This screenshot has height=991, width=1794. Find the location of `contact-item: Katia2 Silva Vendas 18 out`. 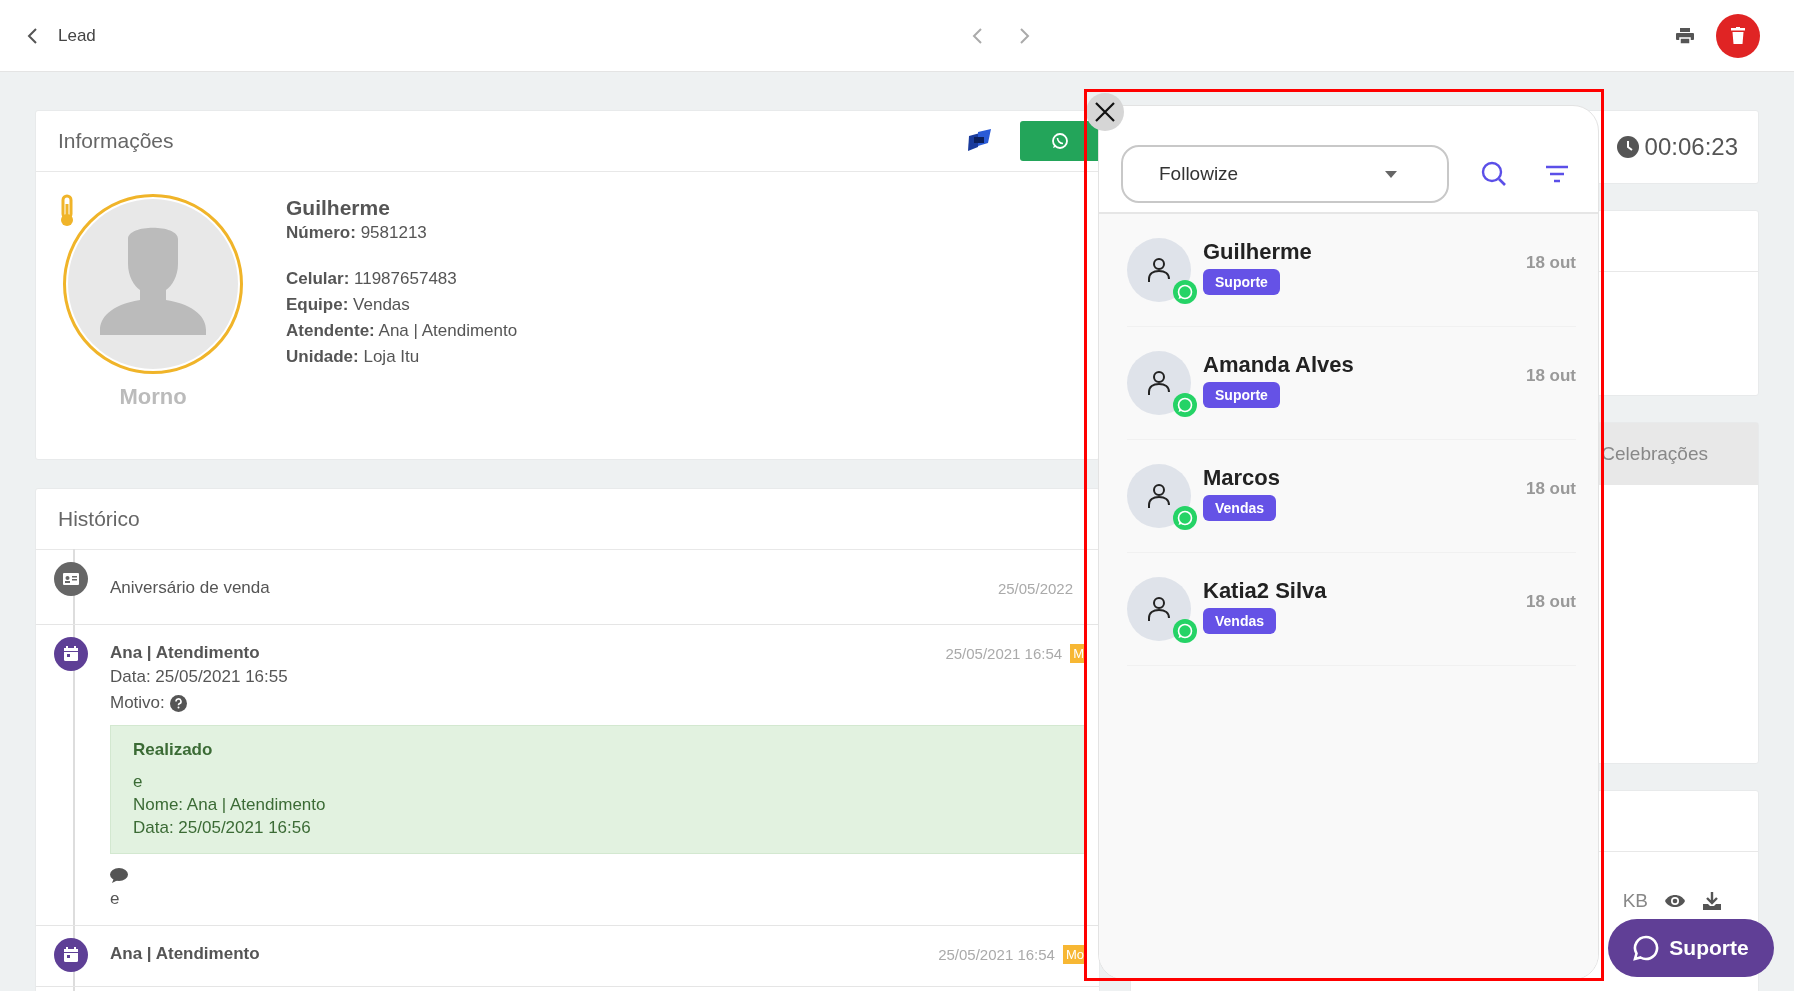

contact-item: Katia2 Silva Vendas 18 out is located at coordinates (1351, 609).